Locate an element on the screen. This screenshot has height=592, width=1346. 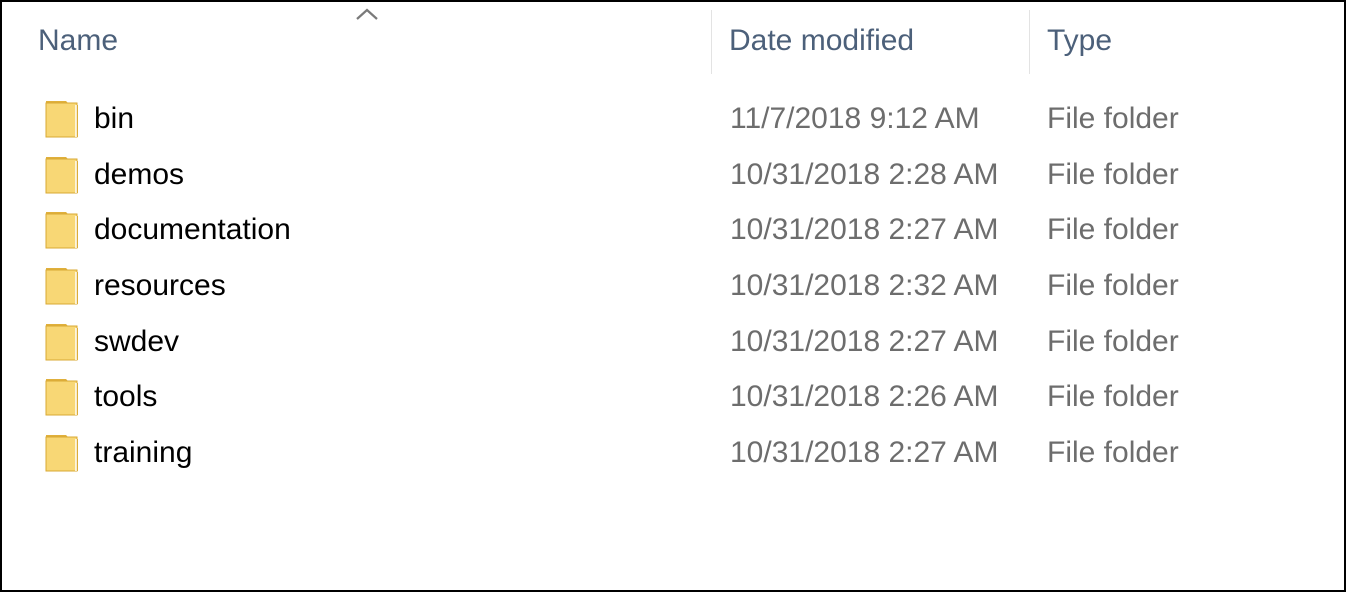
file-date-modified: 10/31/2018 2:26 AM is located at coordinates (864, 397).